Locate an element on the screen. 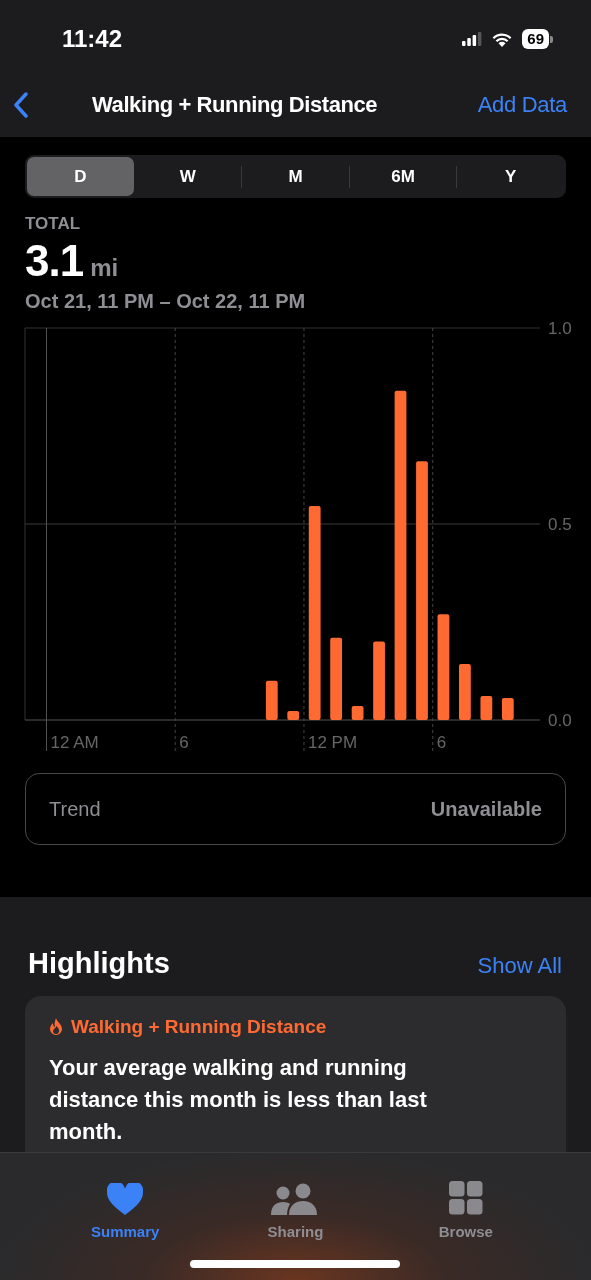 The height and width of the screenshot is (1280, 591). tab-item: Summary is located at coordinates (125, 1202).